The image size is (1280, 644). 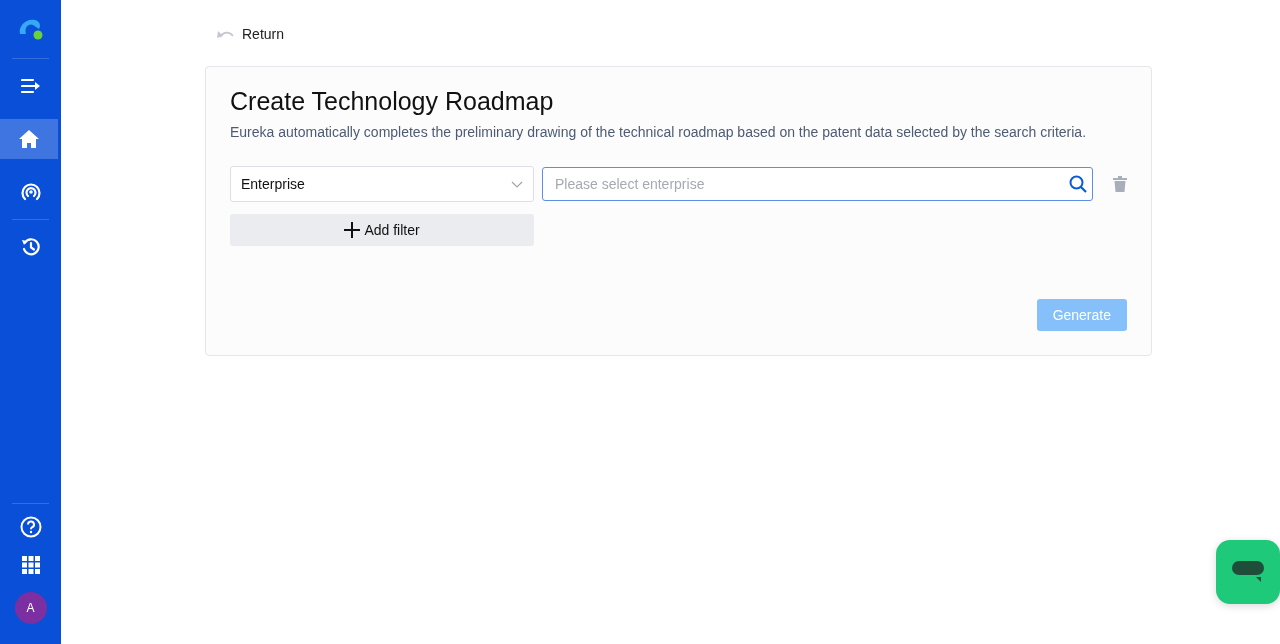 What do you see at coordinates (392, 101) in the screenshot?
I see `card-title: Create Technology Roadmap` at bounding box center [392, 101].